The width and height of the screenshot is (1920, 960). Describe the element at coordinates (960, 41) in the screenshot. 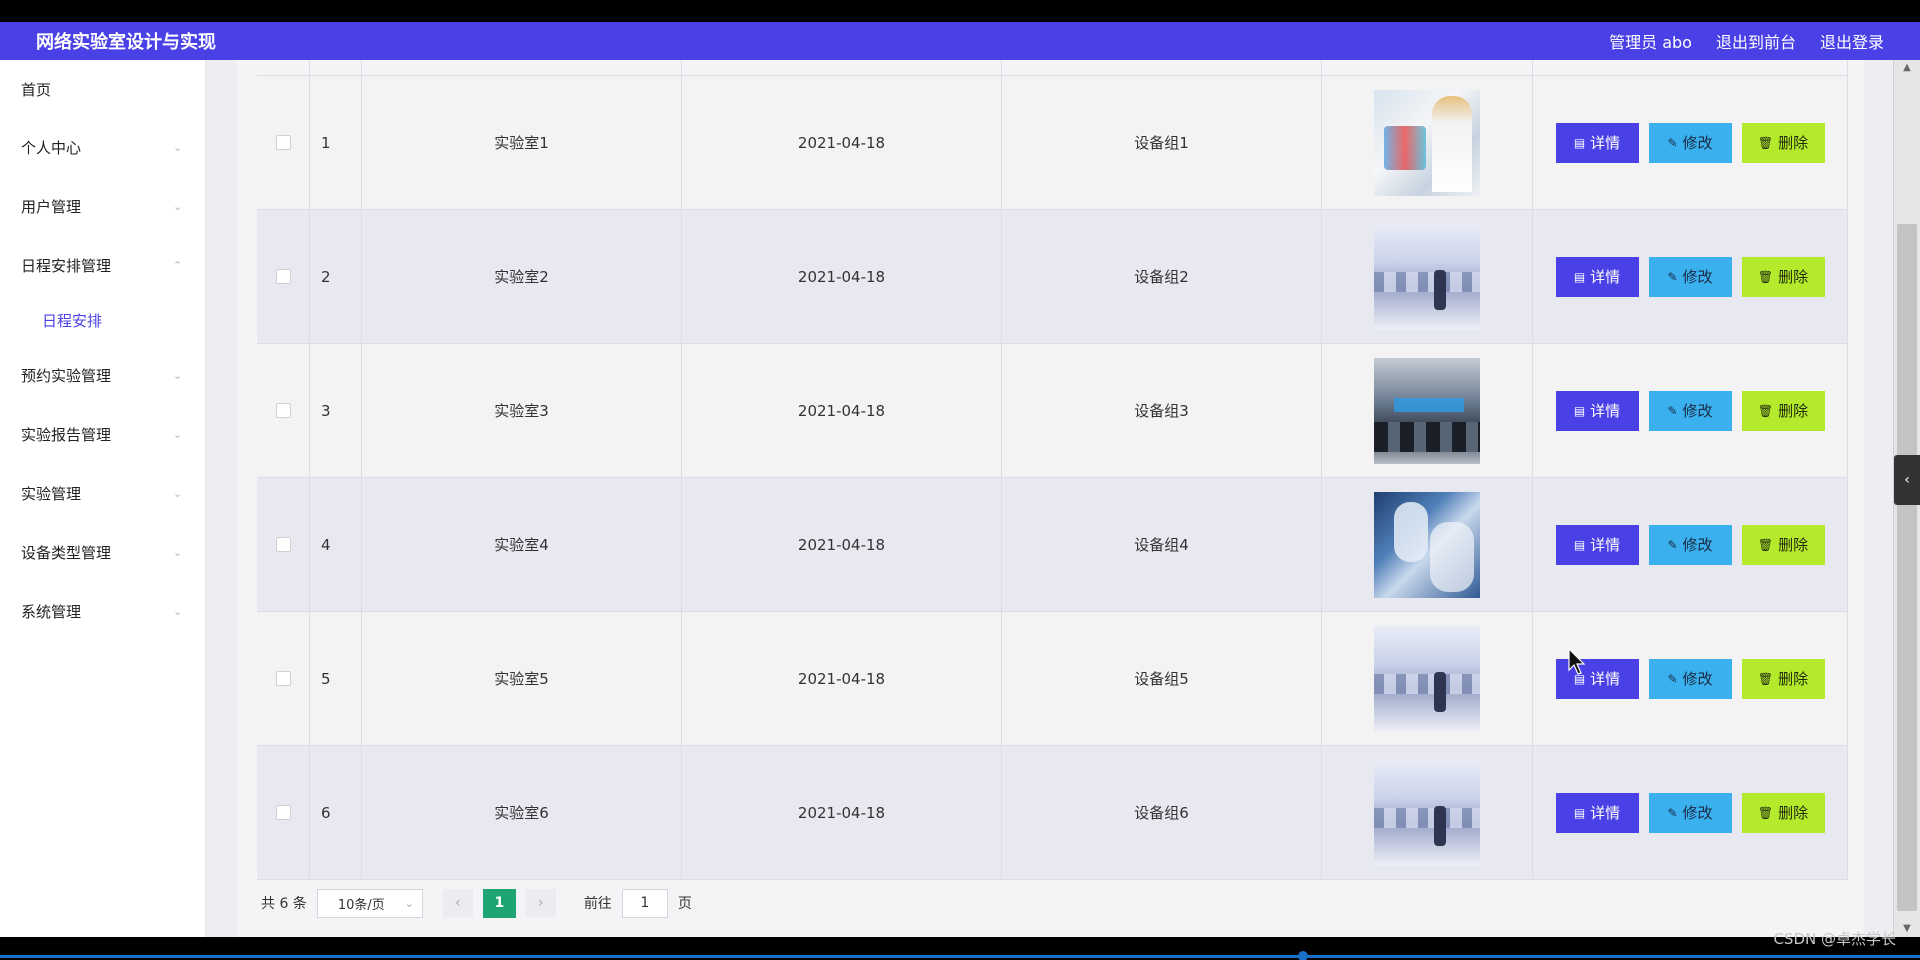

I see `app-header: 网络实验室设计与实现 管理员 abo 退出到前台 退出登录` at that location.